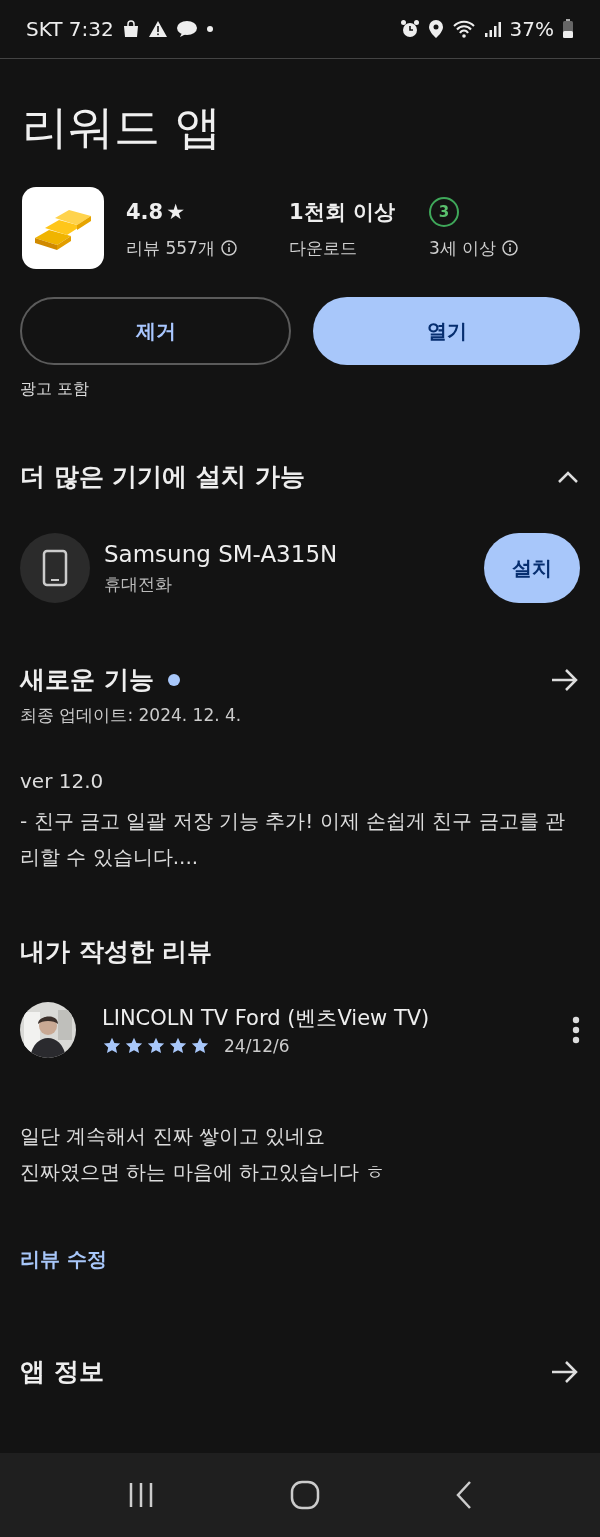 The width and height of the screenshot is (600, 1537). Describe the element at coordinates (186, 29) in the screenshot. I see `chat-bubble-icon` at that location.